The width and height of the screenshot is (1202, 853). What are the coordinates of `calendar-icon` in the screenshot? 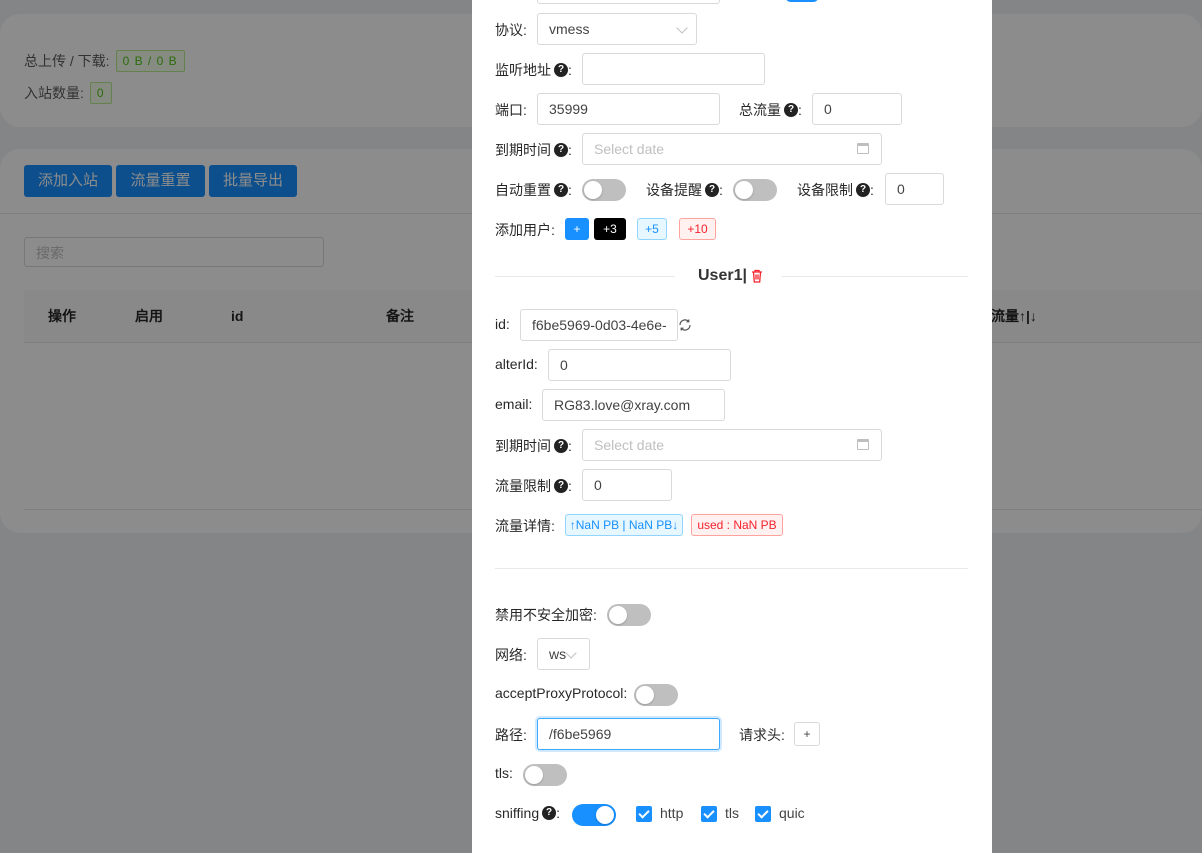 It's located at (863, 148).